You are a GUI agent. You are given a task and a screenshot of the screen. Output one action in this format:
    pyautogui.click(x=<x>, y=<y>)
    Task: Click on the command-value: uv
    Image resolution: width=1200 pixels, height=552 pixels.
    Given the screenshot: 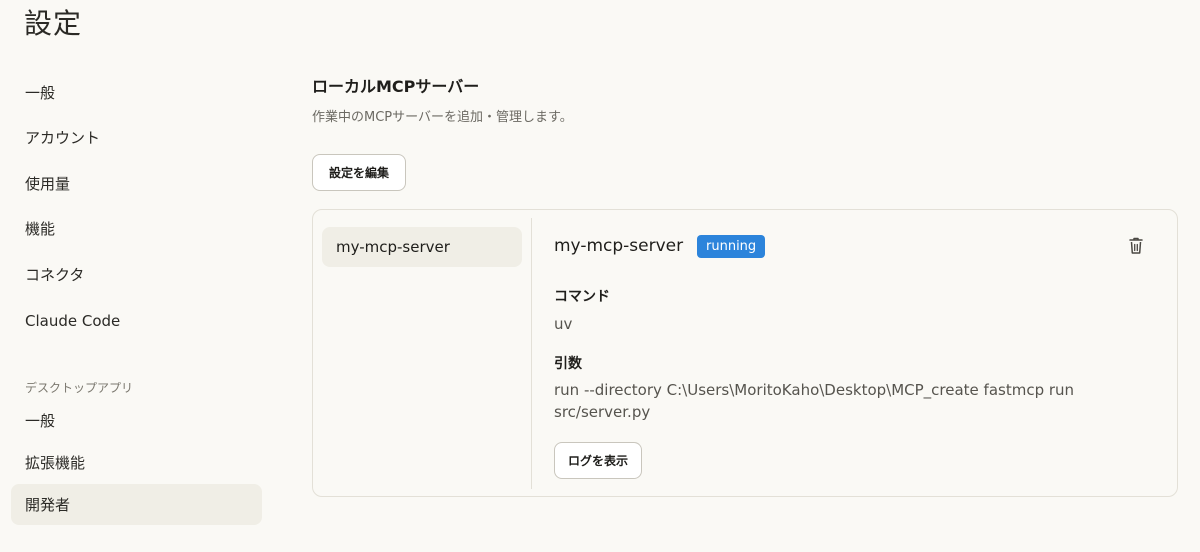 What is the action you would take?
    pyautogui.click(x=563, y=324)
    